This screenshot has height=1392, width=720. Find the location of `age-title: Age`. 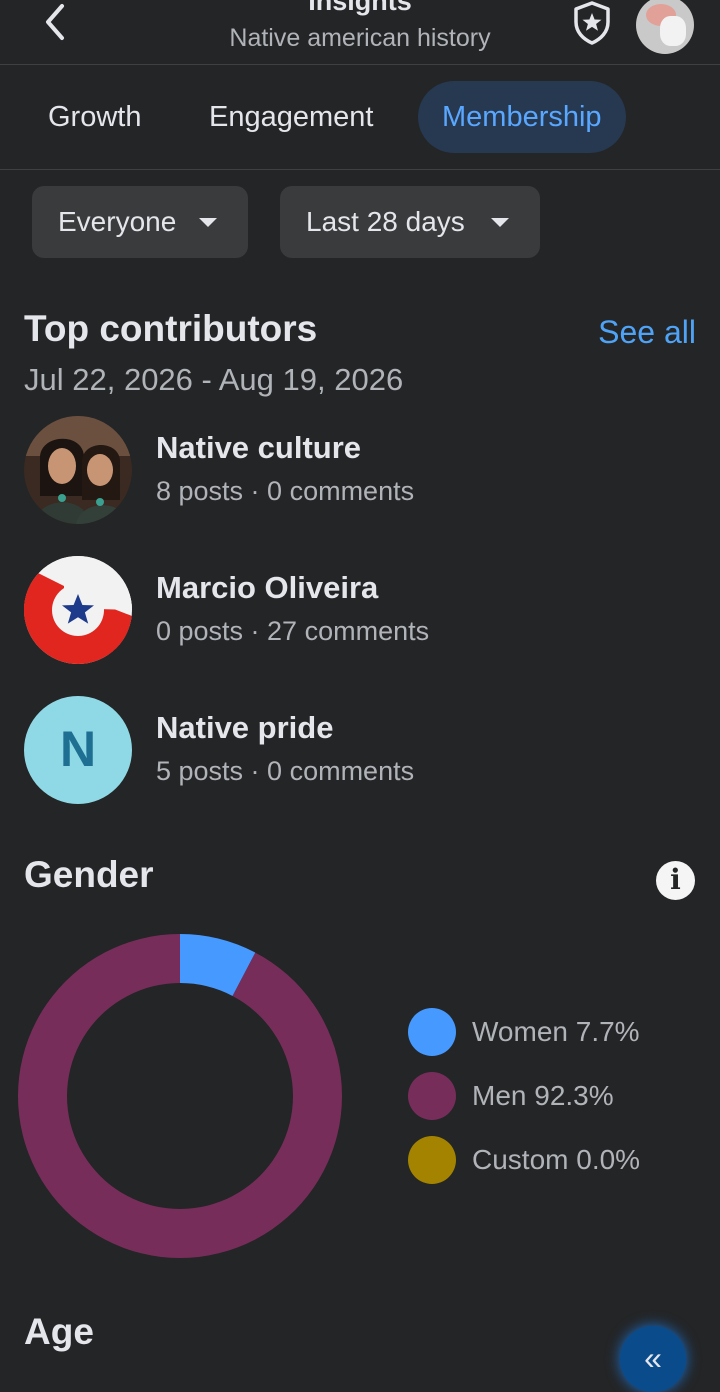

age-title: Age is located at coordinates (59, 1331).